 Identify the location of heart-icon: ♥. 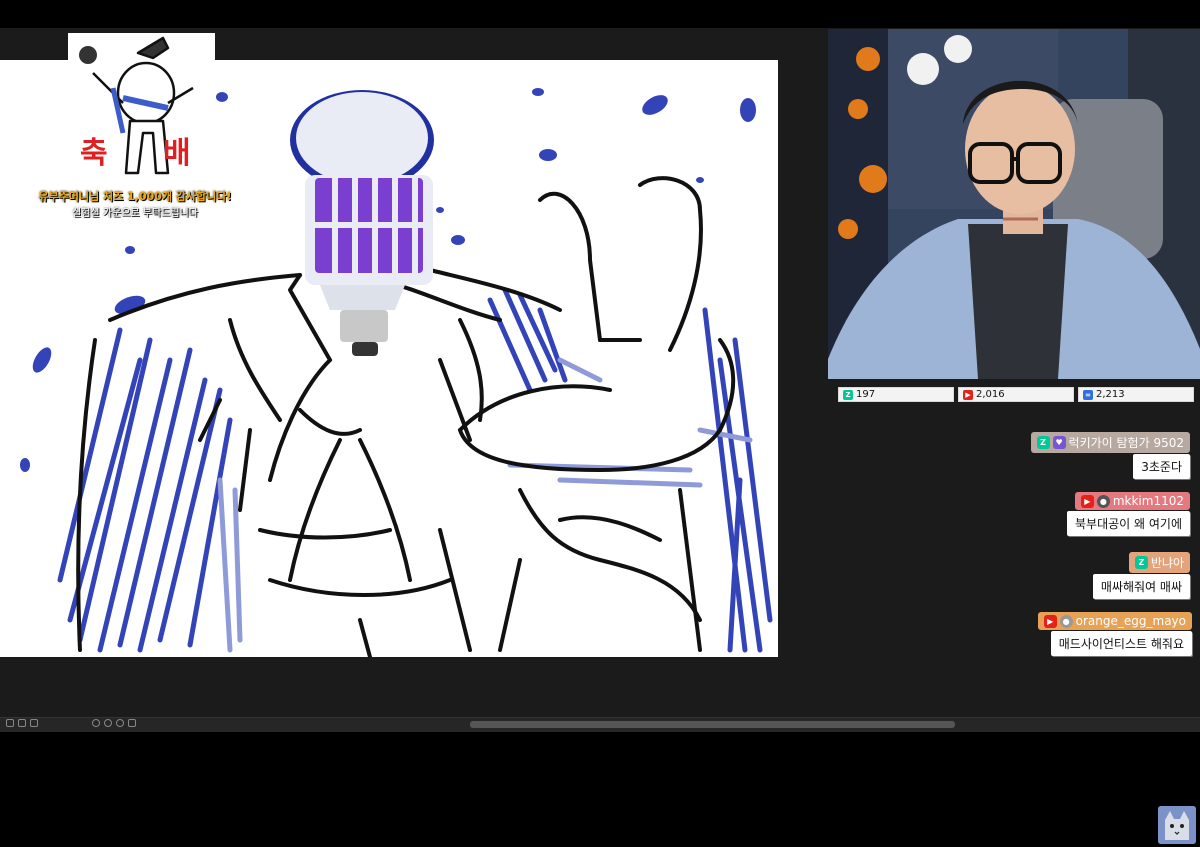
(1059, 442).